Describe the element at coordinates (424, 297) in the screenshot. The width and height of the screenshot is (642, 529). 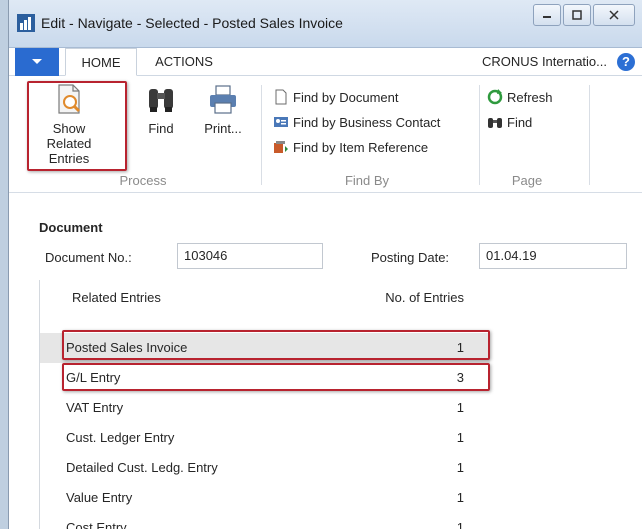
I see `column-header-no-of-entries: No. of Entries` at that location.